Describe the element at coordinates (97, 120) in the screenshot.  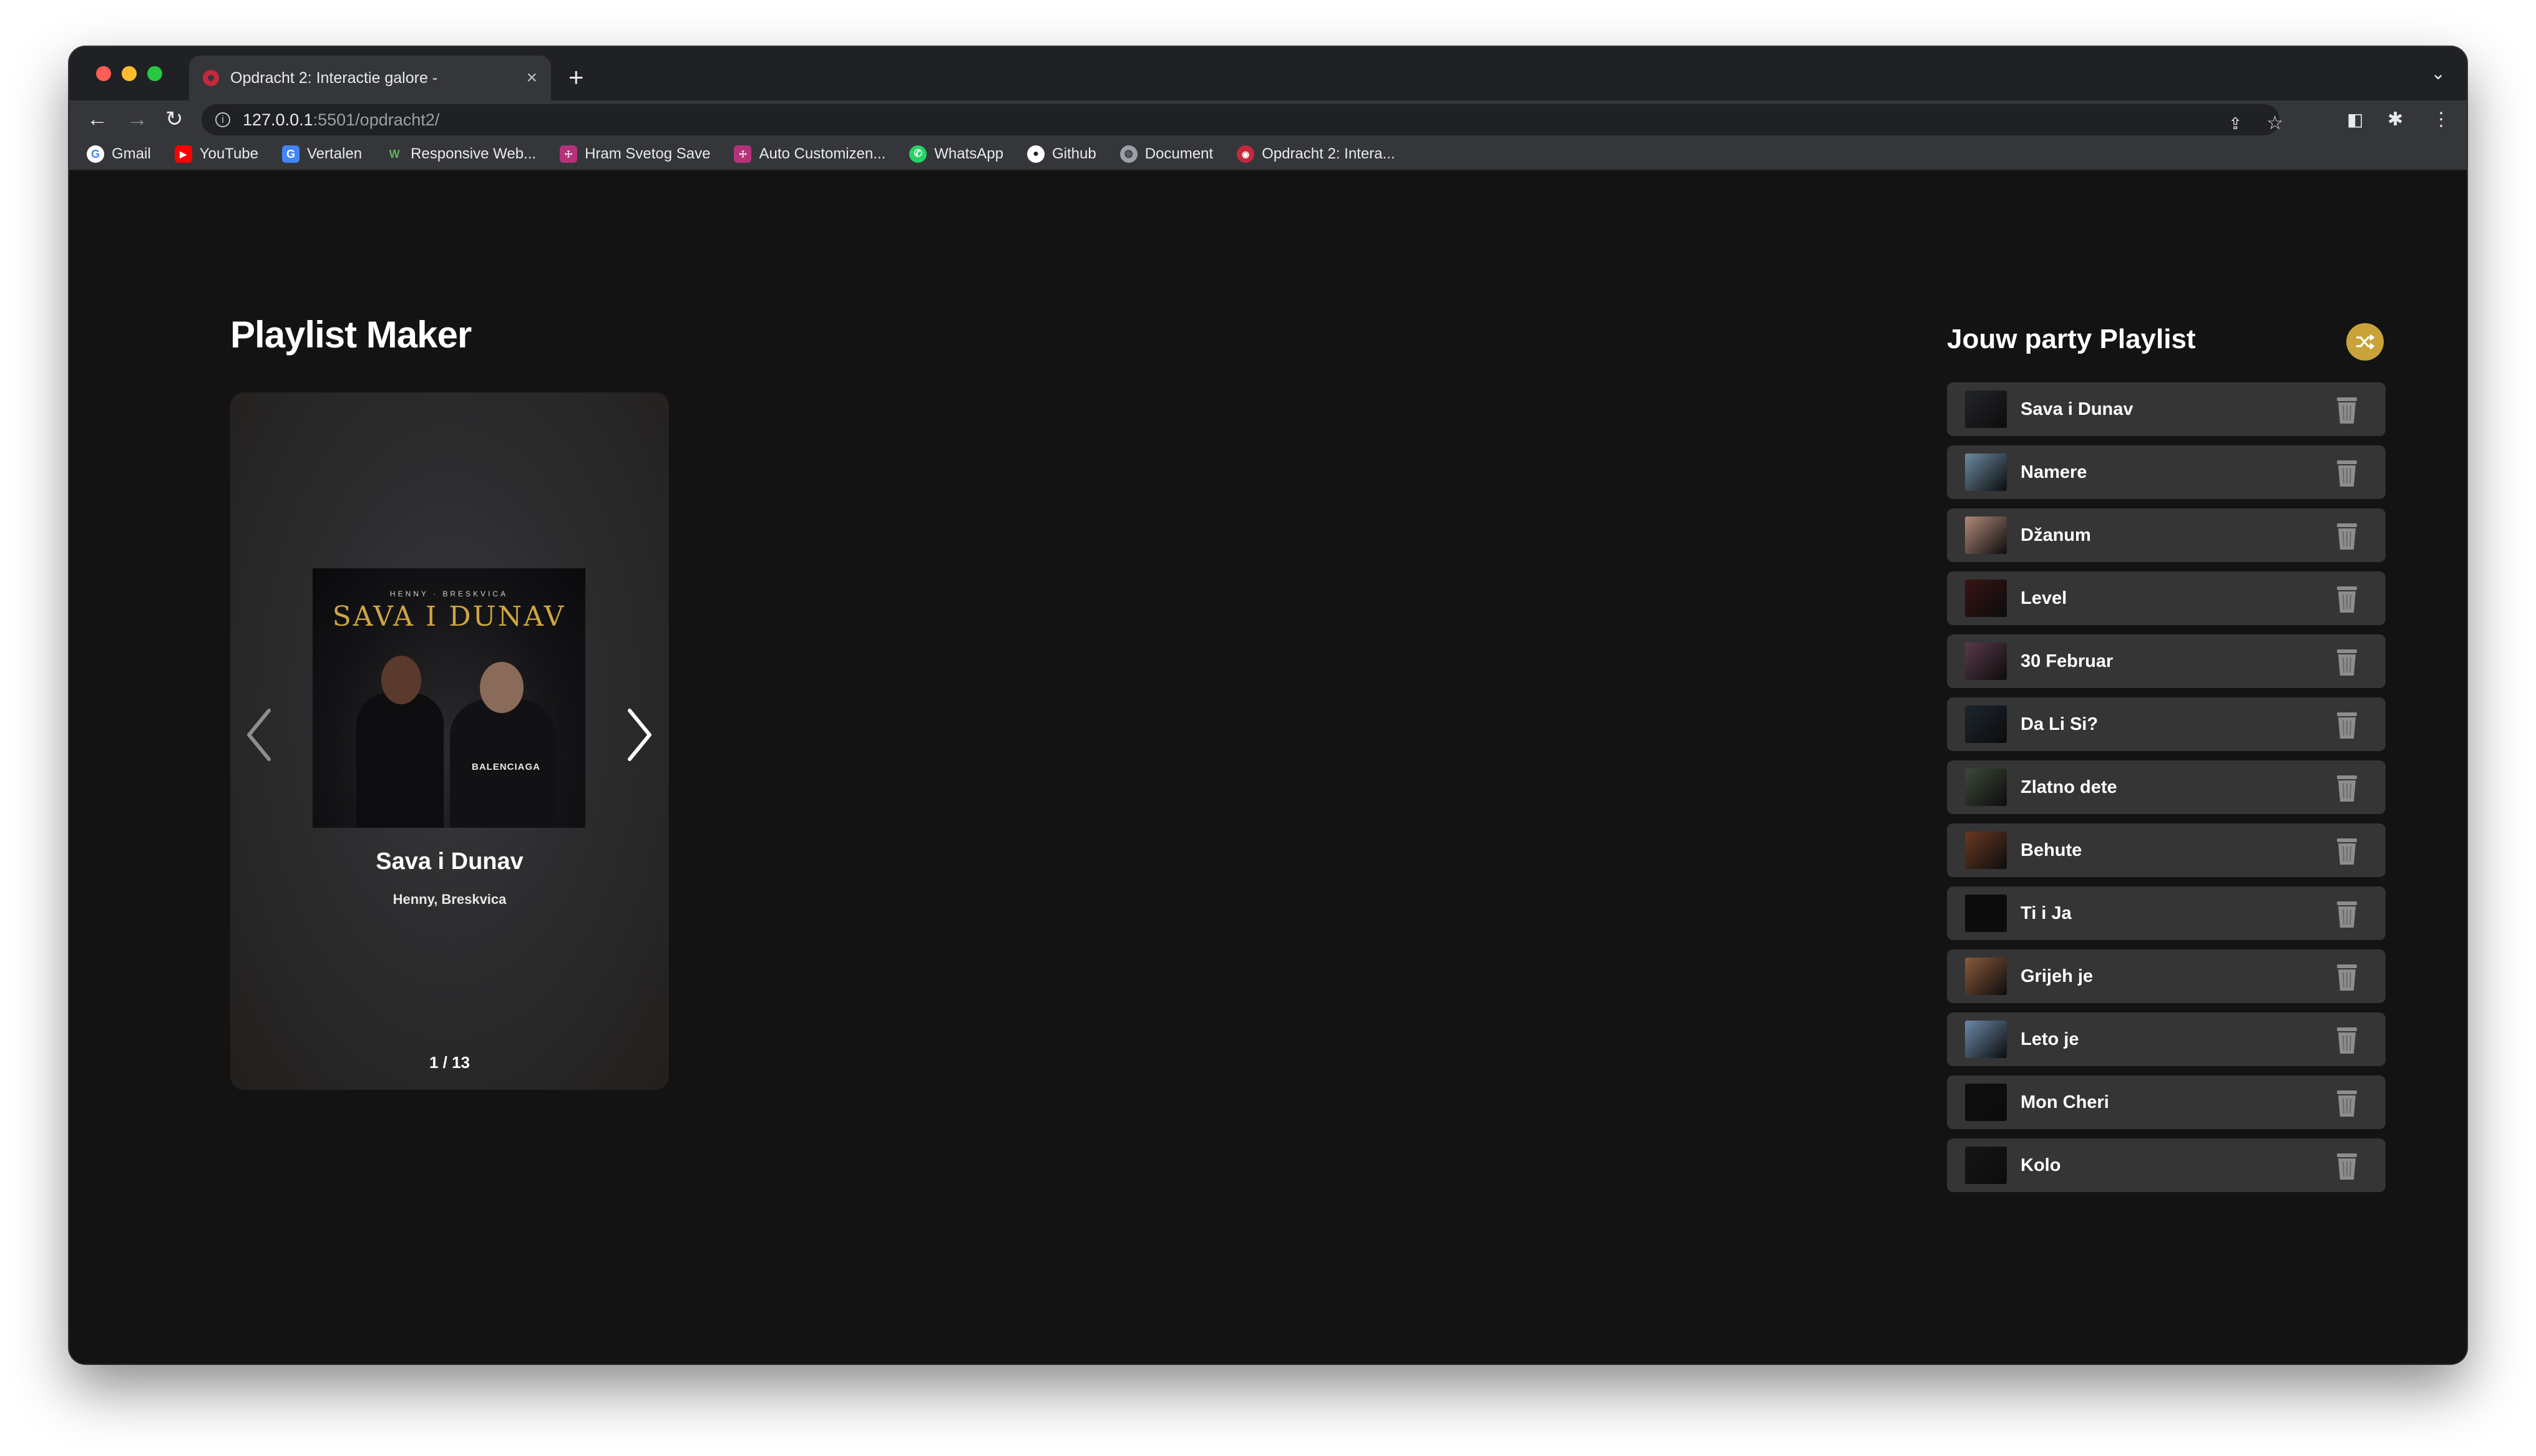
I see `back-arrow-icon: ←` at that location.